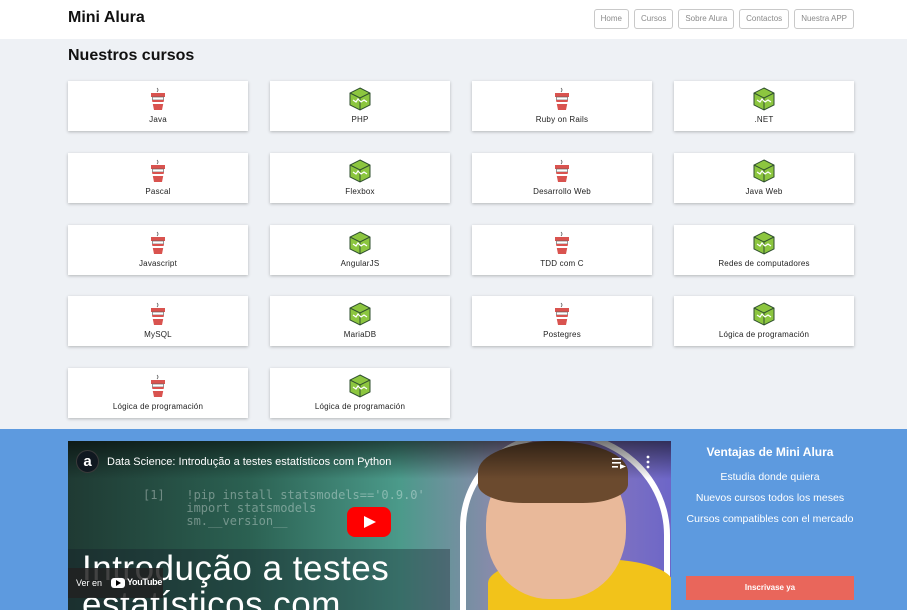 This screenshot has width=907, height=610. What do you see at coordinates (611, 19) in the screenshot?
I see `nav-home-link: Home` at bounding box center [611, 19].